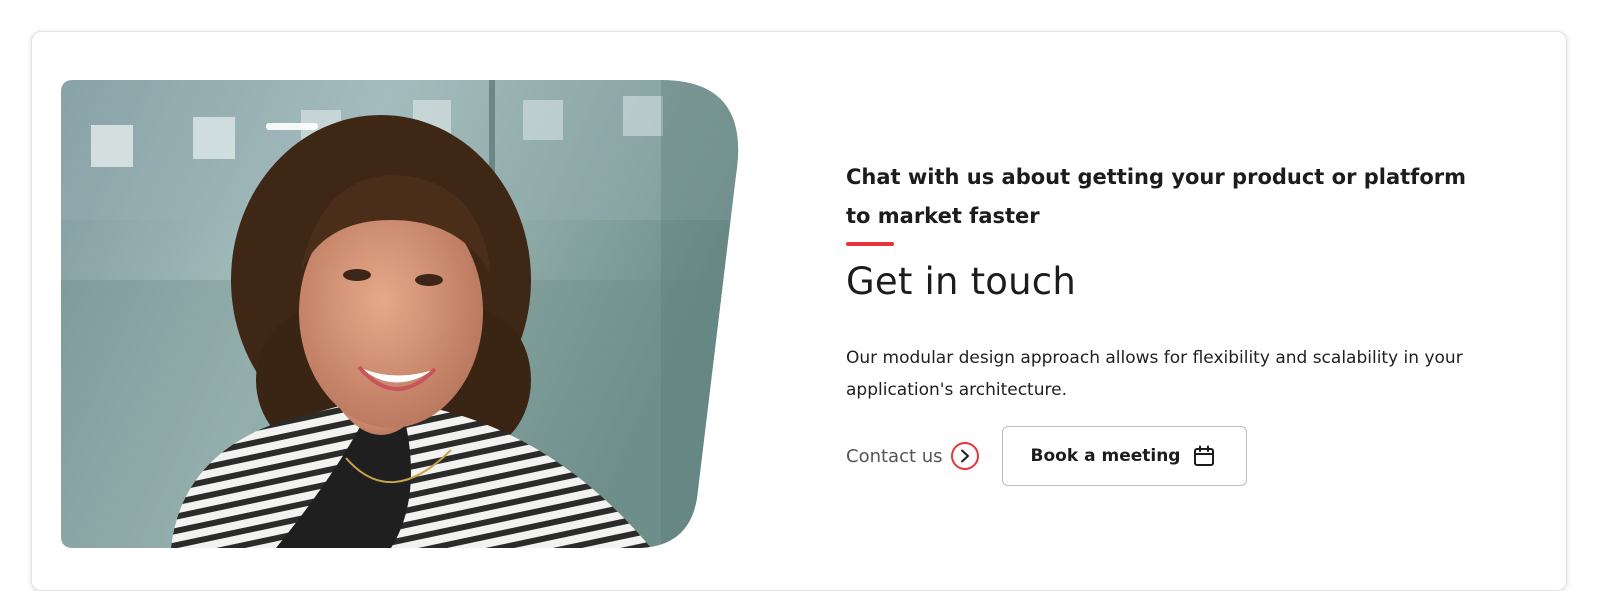 The image size is (1600, 591). I want to click on chevron-right-icon, so click(964, 456).